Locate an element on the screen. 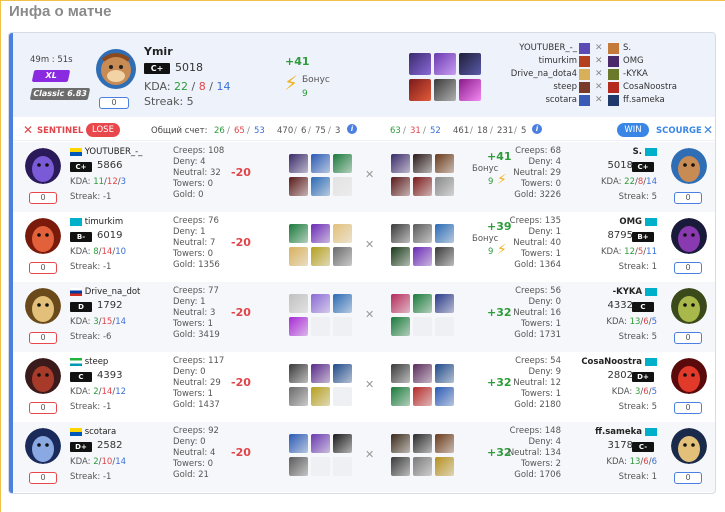 The image size is (725, 512). player-name: steep is located at coordinates (97, 362).